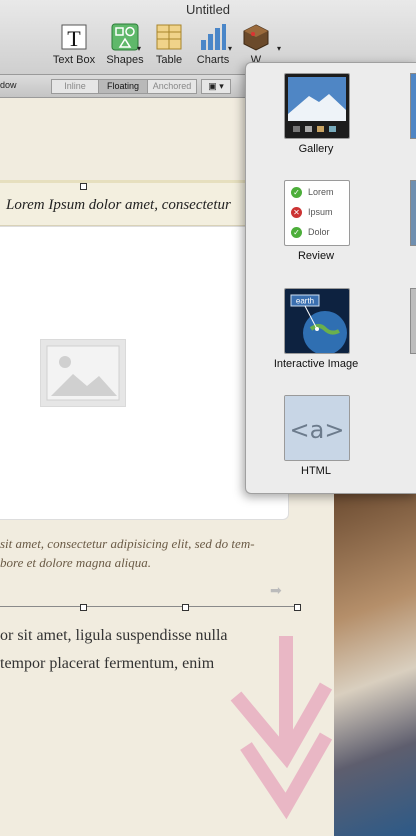  Describe the element at coordinates (125, 37) in the screenshot. I see `shapes-icon` at that location.